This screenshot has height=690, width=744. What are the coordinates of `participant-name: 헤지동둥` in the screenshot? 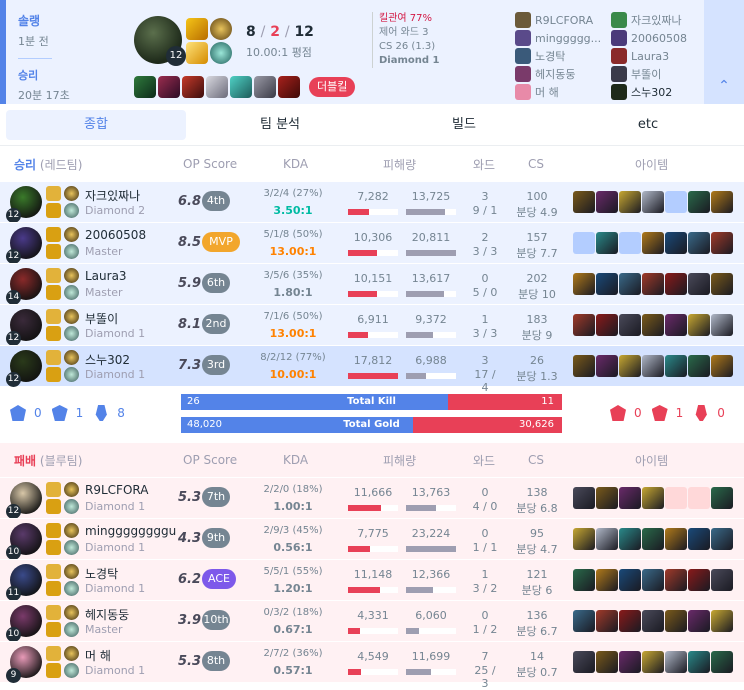 It's located at (555, 74).